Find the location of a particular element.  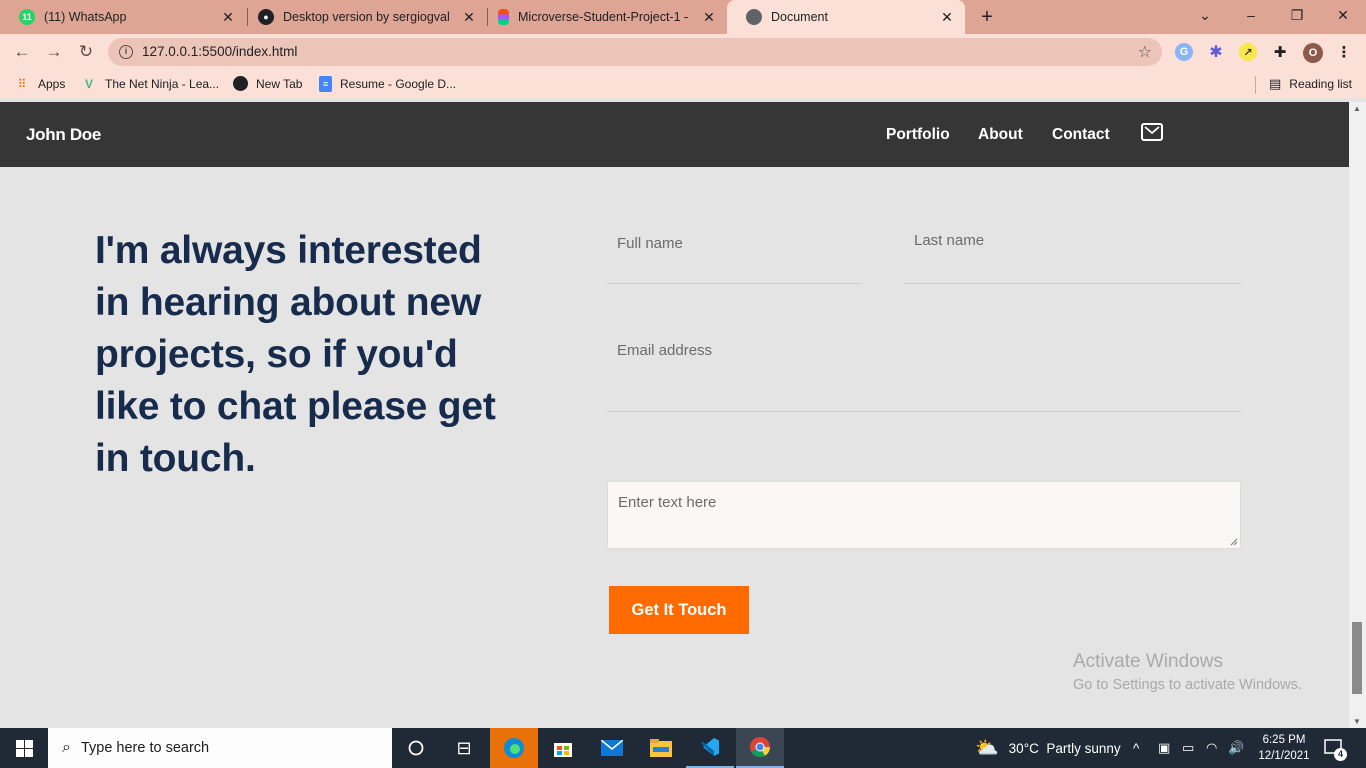

bookmark-apps: ⠿ Apps is located at coordinates (40, 84).